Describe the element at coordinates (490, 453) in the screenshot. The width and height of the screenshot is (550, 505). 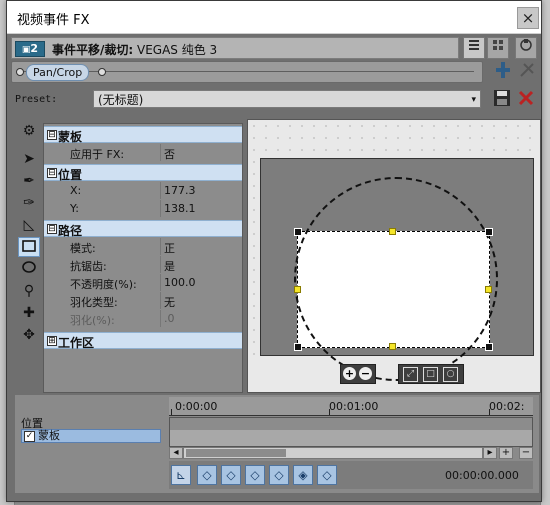
I see `scroll-right-button: ▸` at that location.